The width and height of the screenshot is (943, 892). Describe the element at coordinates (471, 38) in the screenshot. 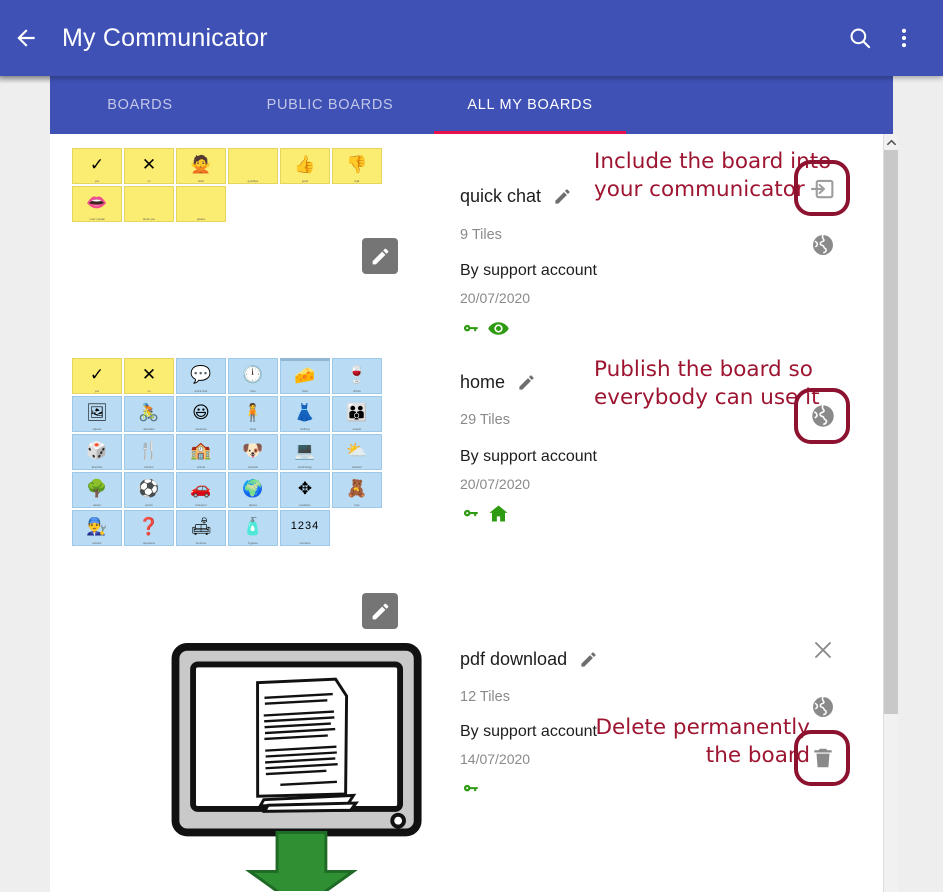

I see `app-bar: My Communicator` at that location.